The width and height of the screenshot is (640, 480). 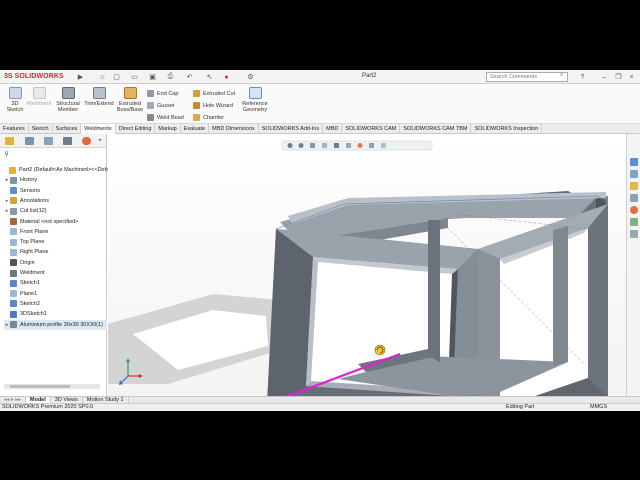 What do you see at coordinates (22, 283) in the screenshot?
I see `tree-item-sketch: Sketch1` at bounding box center [22, 283].